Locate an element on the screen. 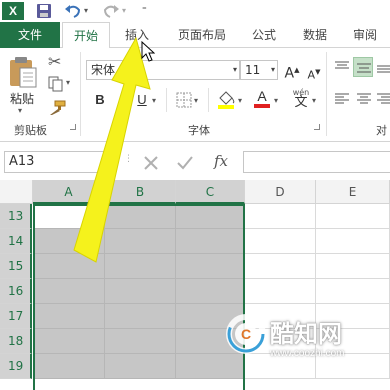 This screenshot has width=390, height=390. tab-formulas: 公式 is located at coordinates (264, 35).